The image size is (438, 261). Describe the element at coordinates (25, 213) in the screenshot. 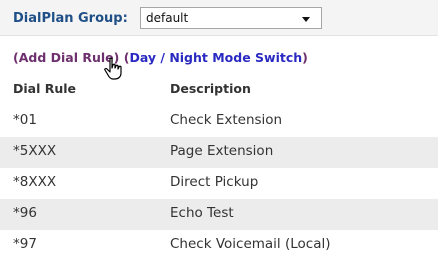

I see `dial-rule-cell: *96` at that location.